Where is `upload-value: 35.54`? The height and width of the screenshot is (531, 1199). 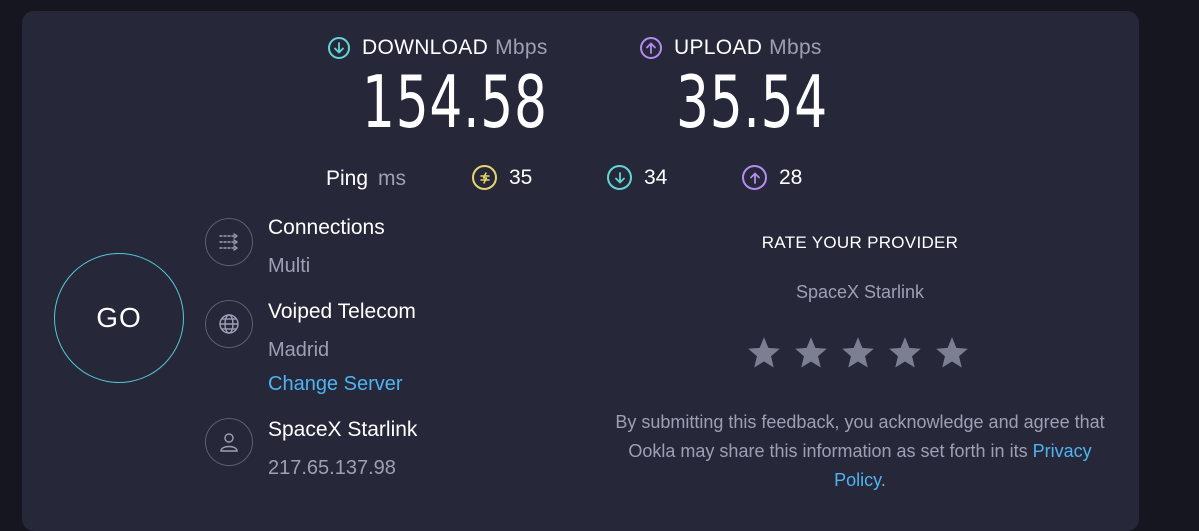
upload-value: 35.54 is located at coordinates (752, 102).